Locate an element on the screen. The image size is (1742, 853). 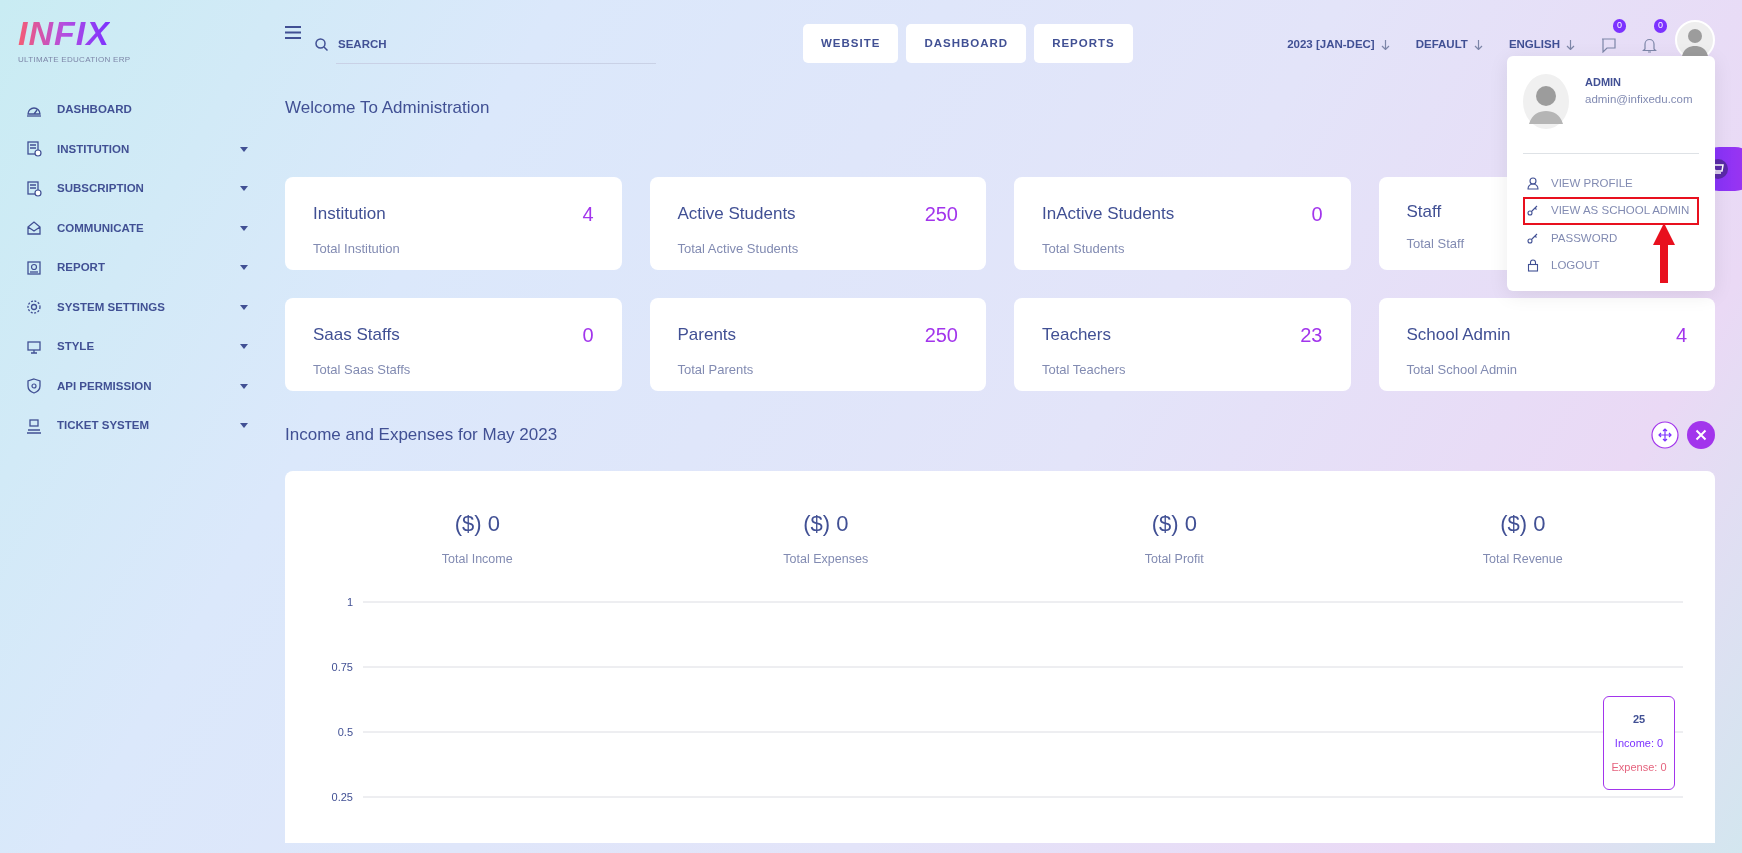
move-icon is located at coordinates (1665, 434).